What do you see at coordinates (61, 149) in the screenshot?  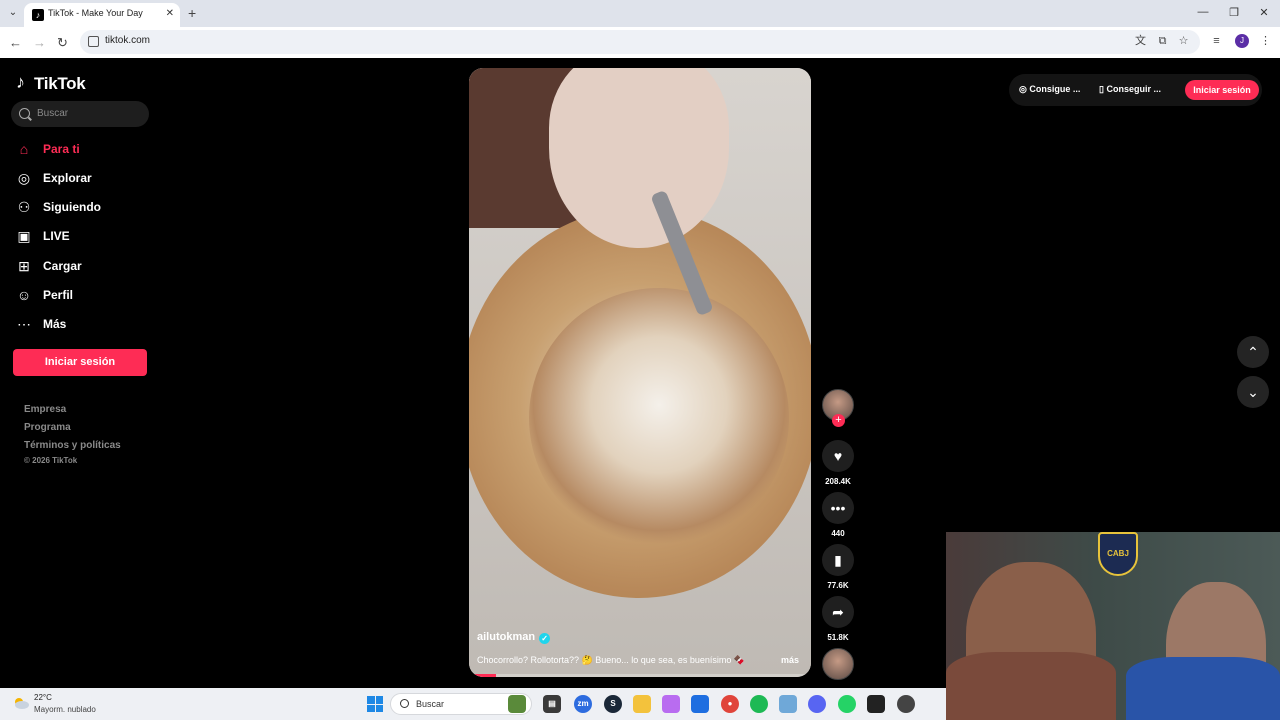 I see `nav-label: Para ti` at bounding box center [61, 149].